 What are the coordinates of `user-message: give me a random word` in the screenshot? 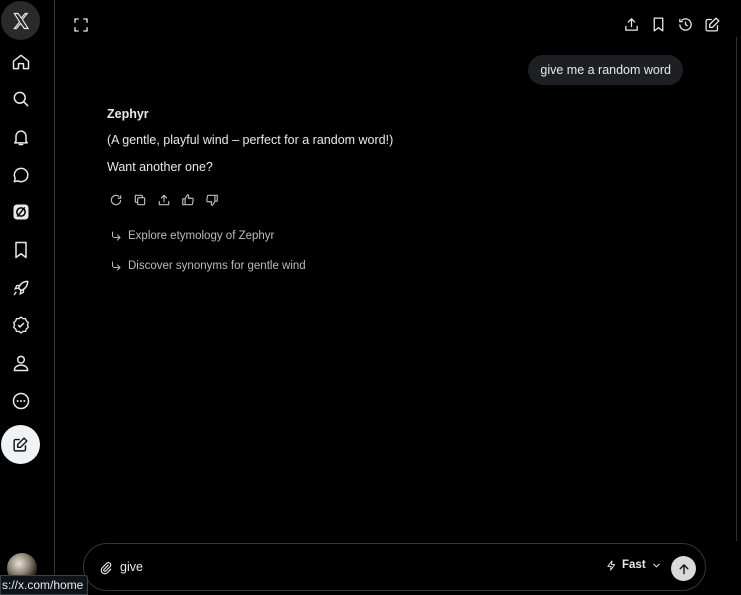 It's located at (605, 70).